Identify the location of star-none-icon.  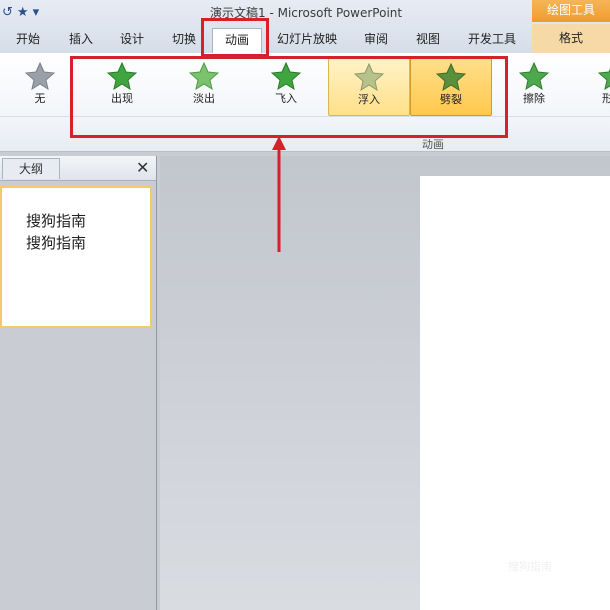
(40, 76).